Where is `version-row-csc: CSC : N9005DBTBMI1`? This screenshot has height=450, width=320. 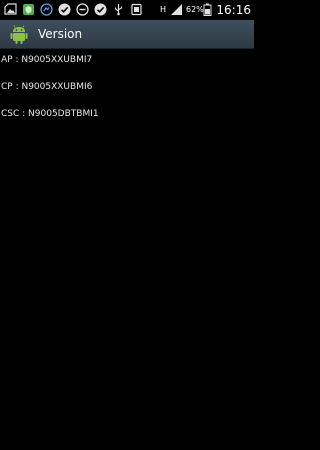 version-row-csc: CSC : N9005DBTBMI1 is located at coordinates (50, 114).